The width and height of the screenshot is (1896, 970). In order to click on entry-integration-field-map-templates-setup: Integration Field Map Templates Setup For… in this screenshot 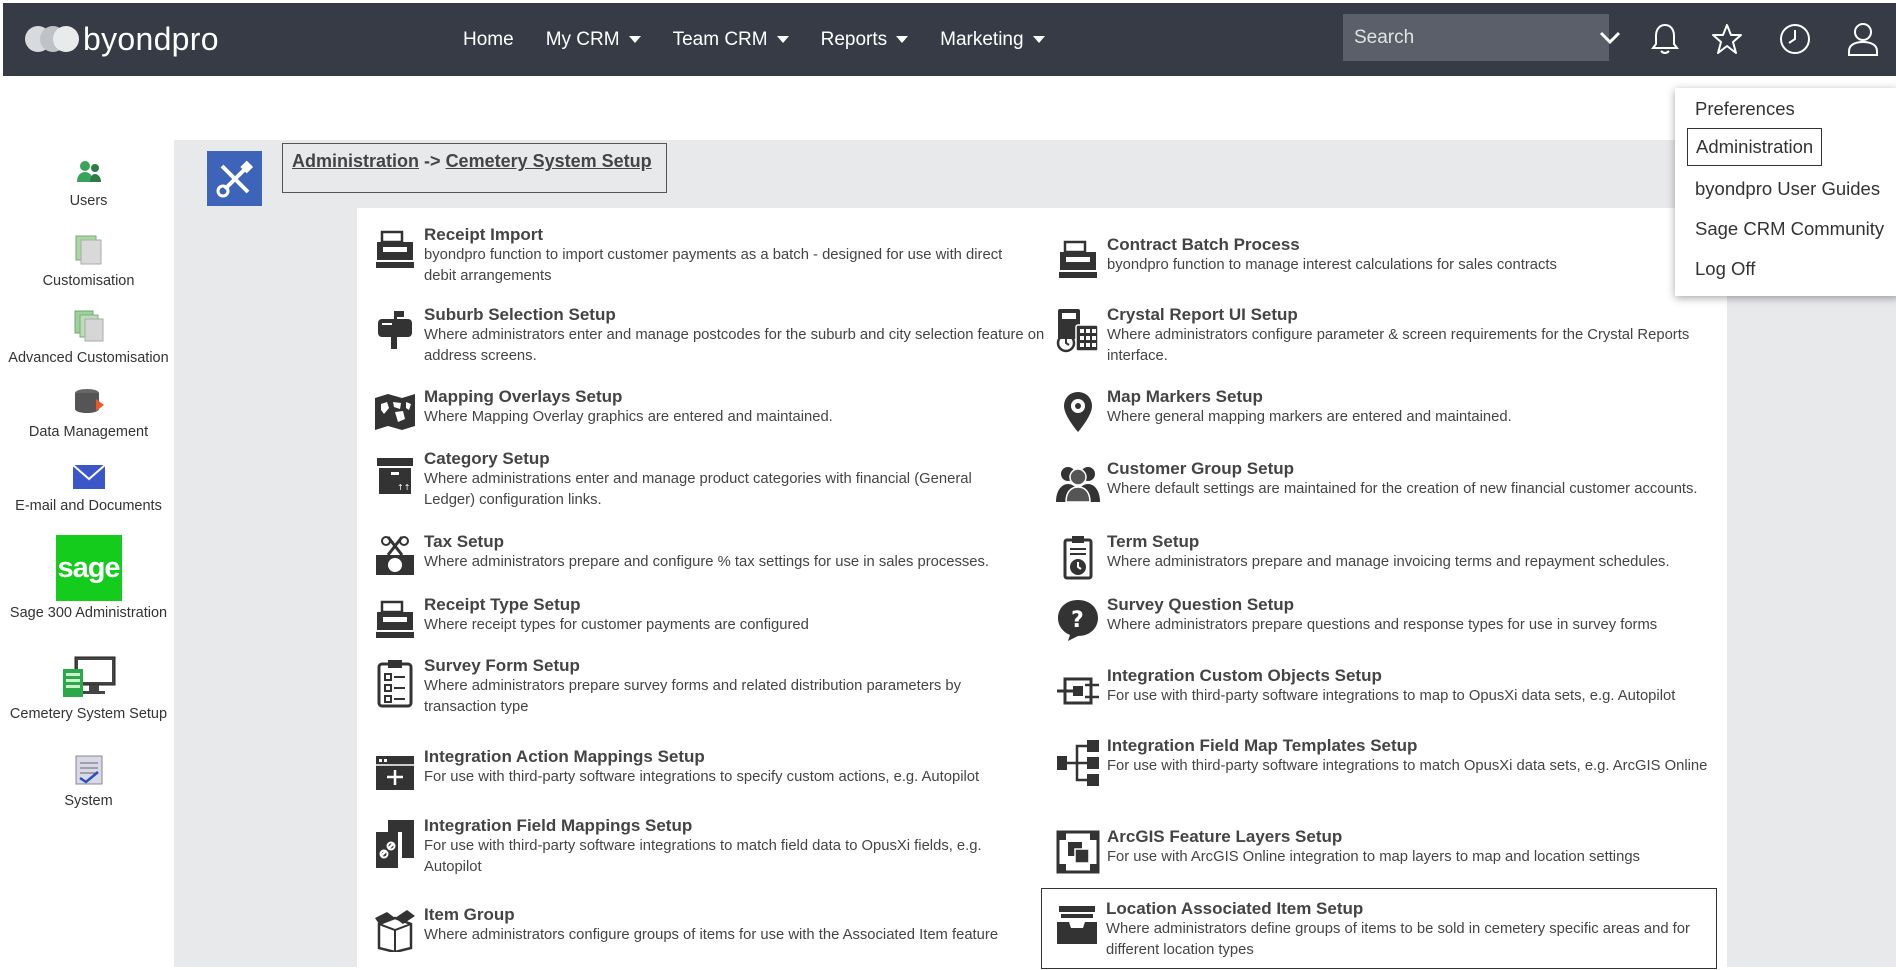, I will do `click(1384, 762)`.